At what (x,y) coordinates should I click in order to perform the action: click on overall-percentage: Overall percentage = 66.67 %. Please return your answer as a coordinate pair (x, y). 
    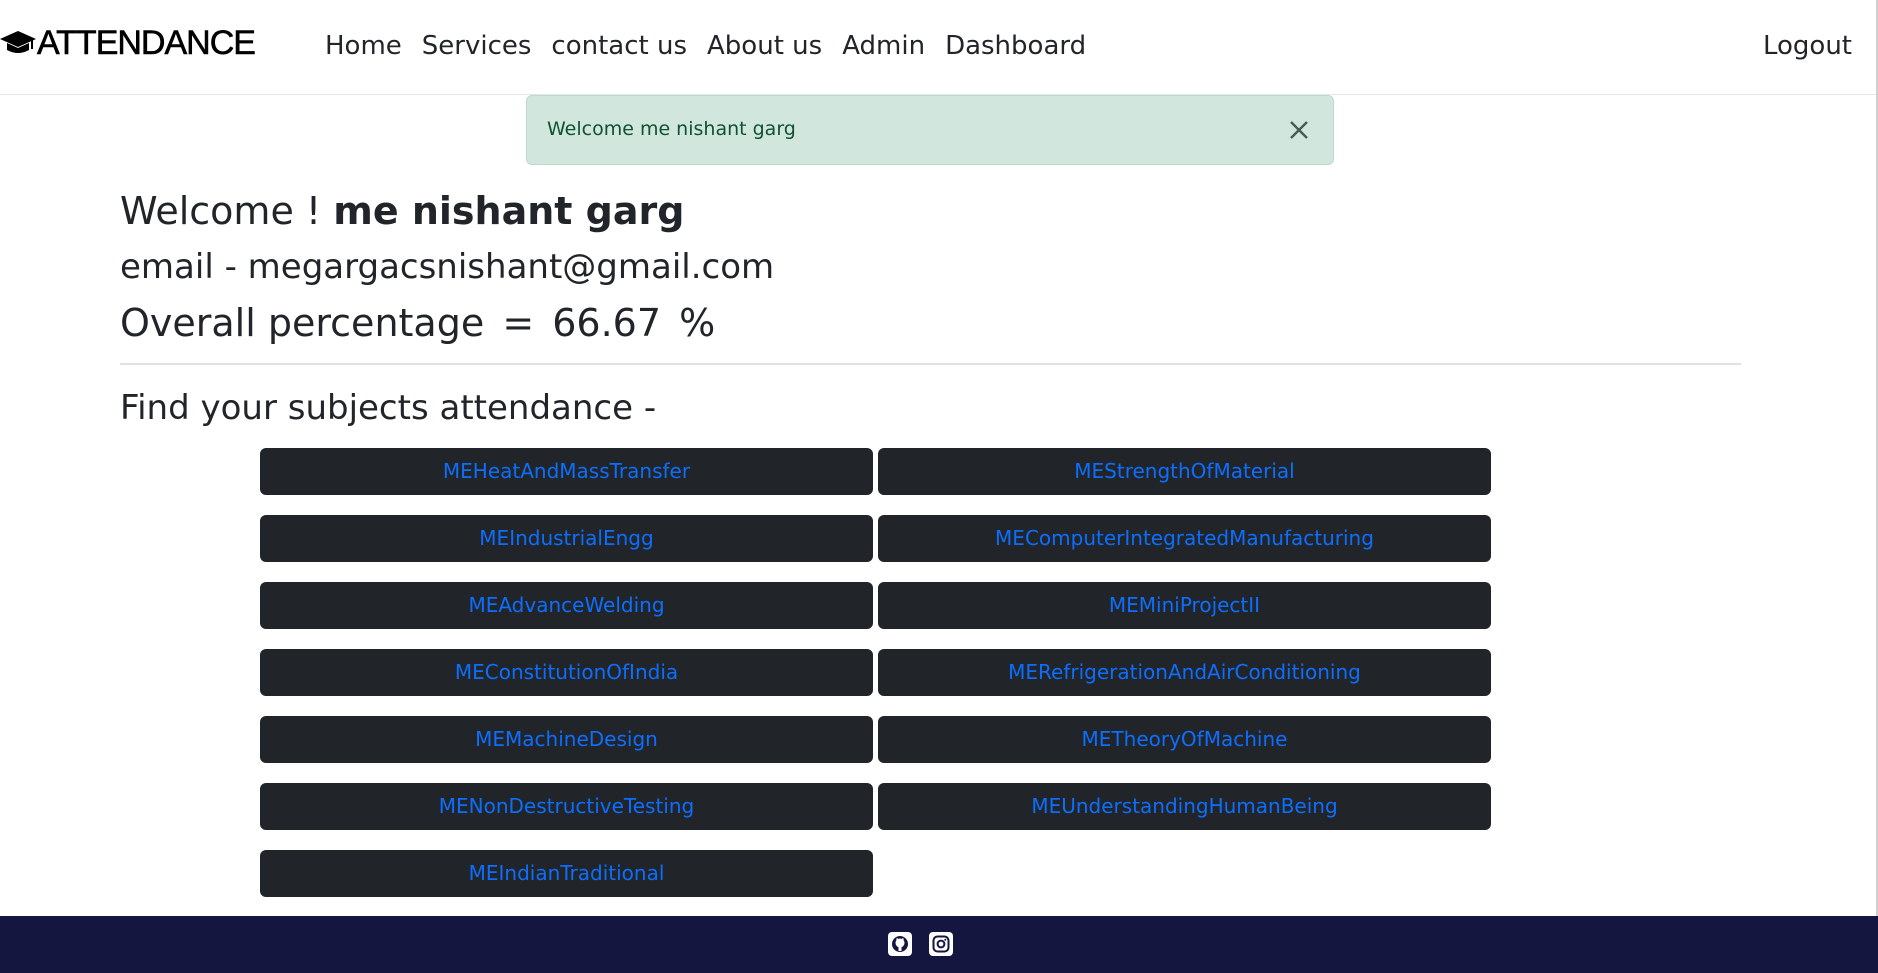
    Looking at the image, I should click on (420, 323).